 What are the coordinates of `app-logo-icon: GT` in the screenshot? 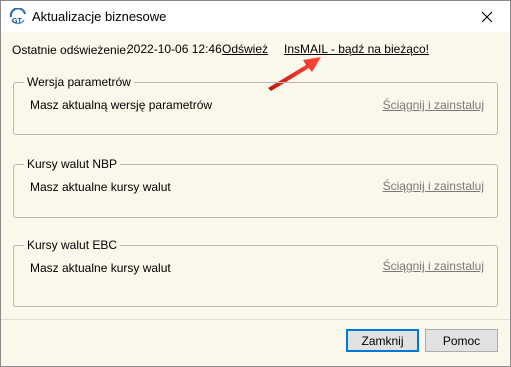 It's located at (18, 16).